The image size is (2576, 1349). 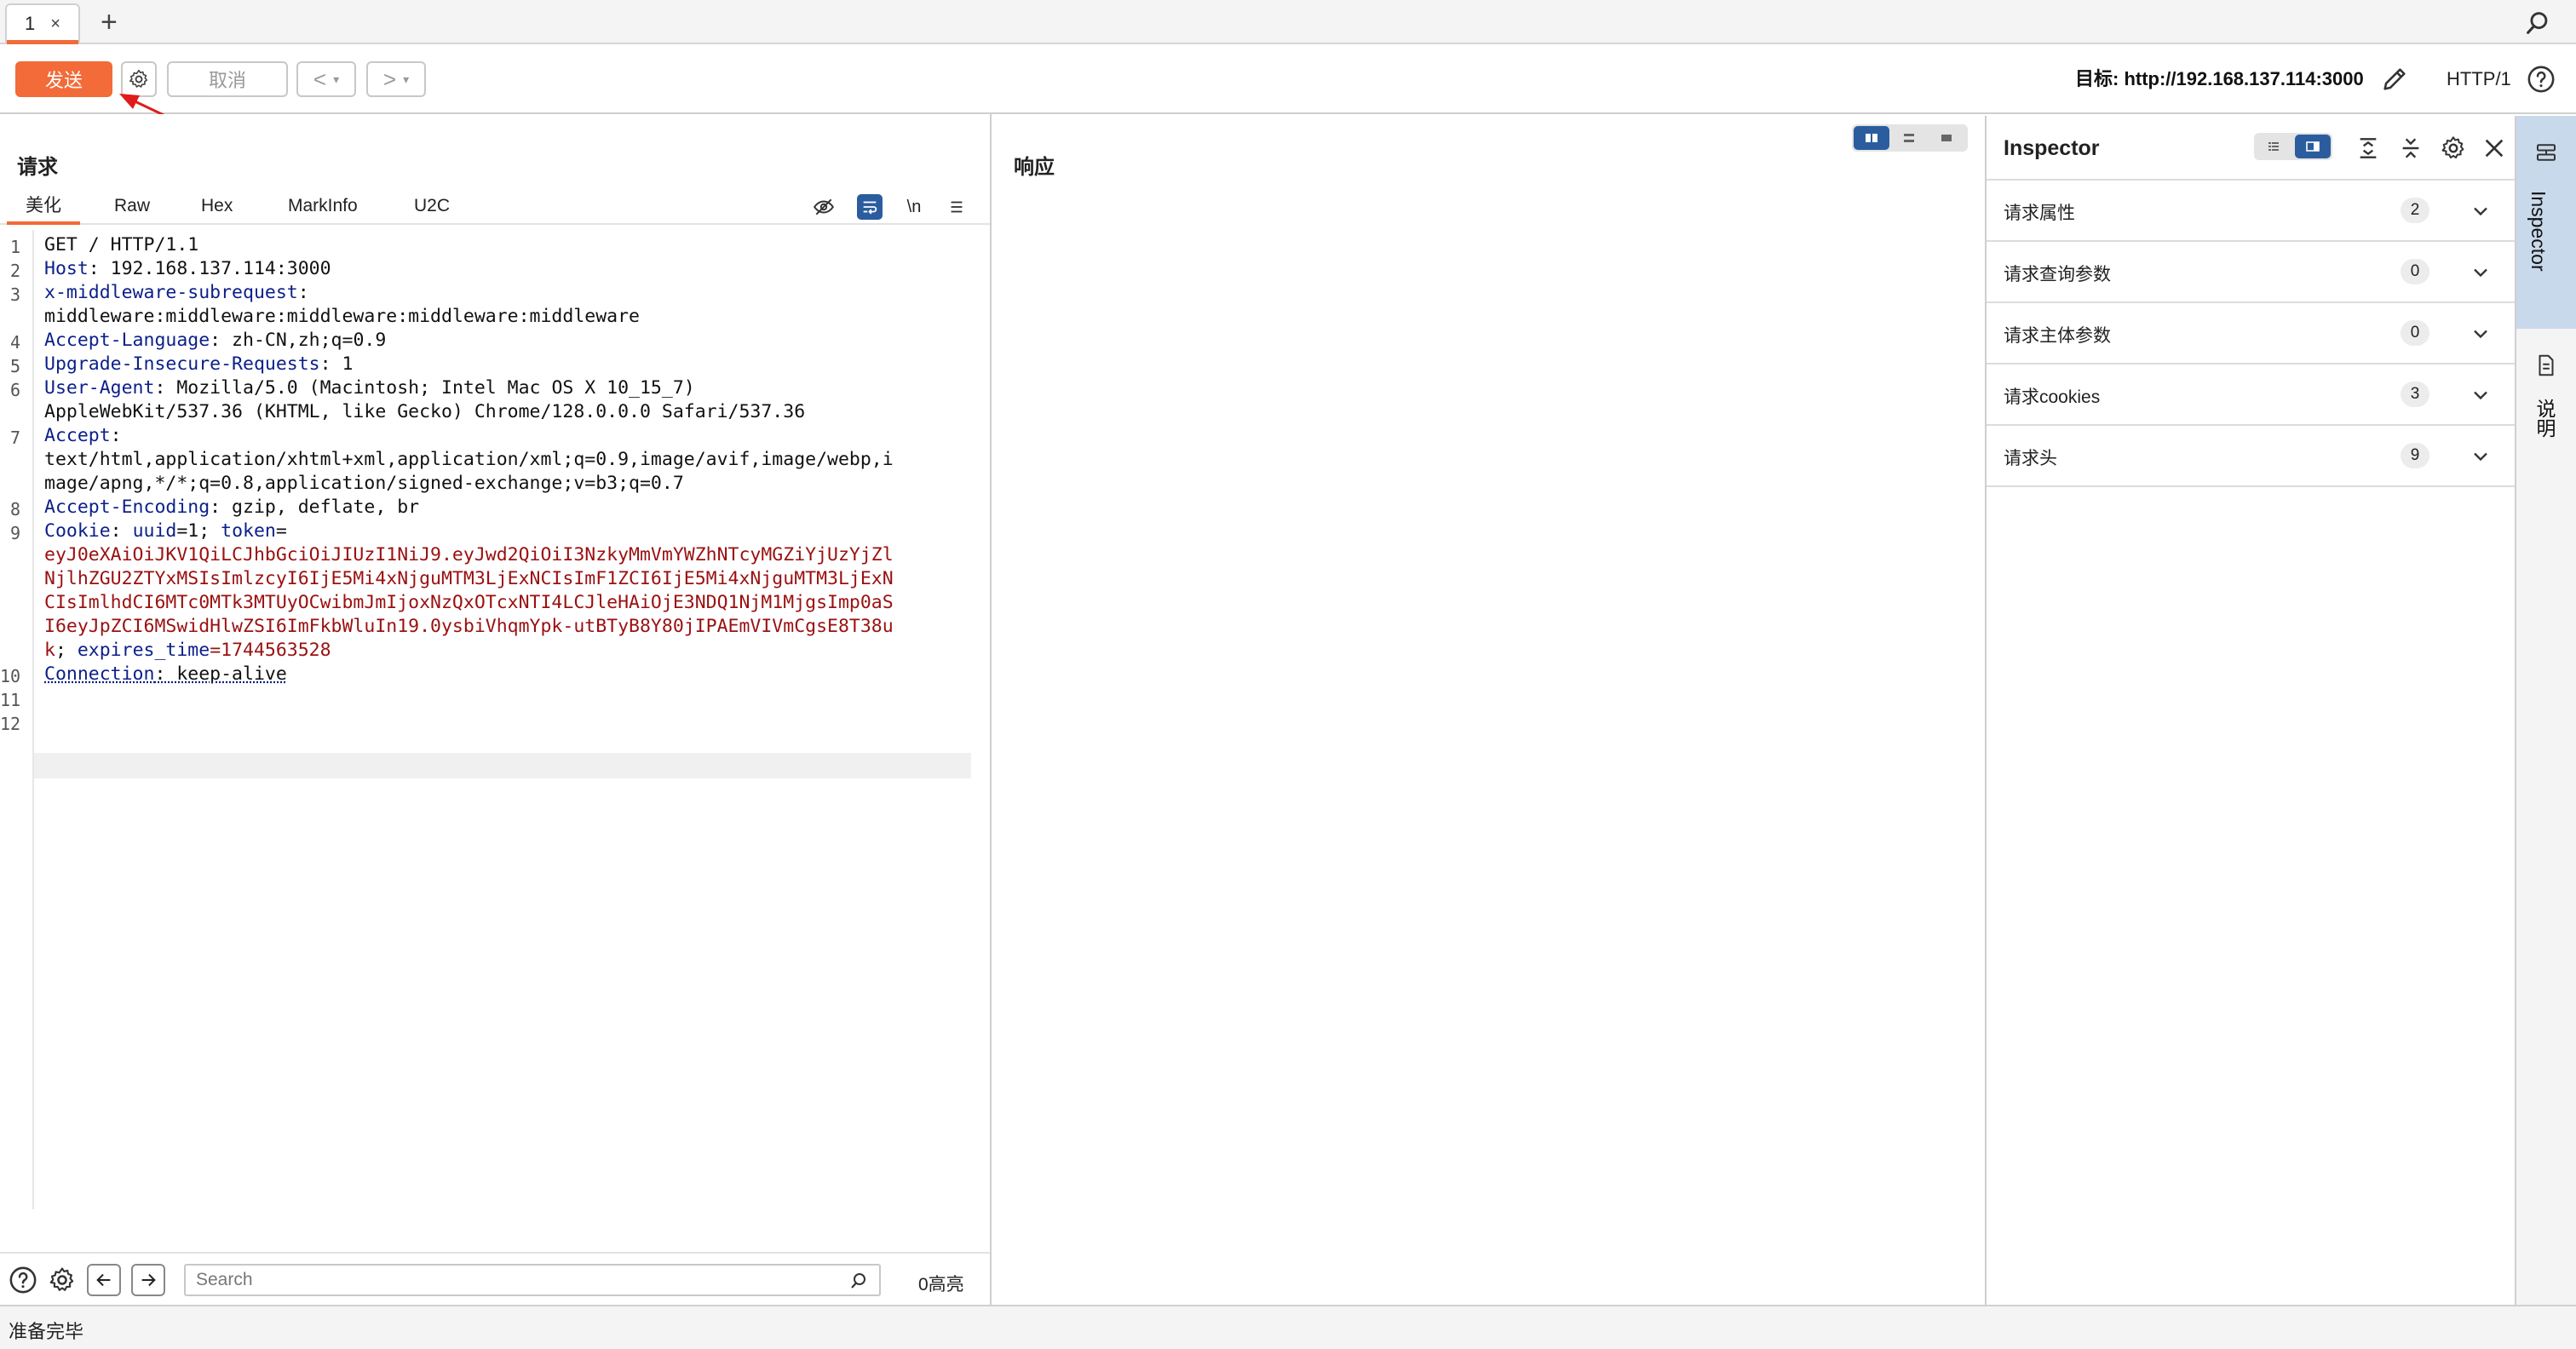 I want to click on add-tab-button: +, so click(x=109, y=22).